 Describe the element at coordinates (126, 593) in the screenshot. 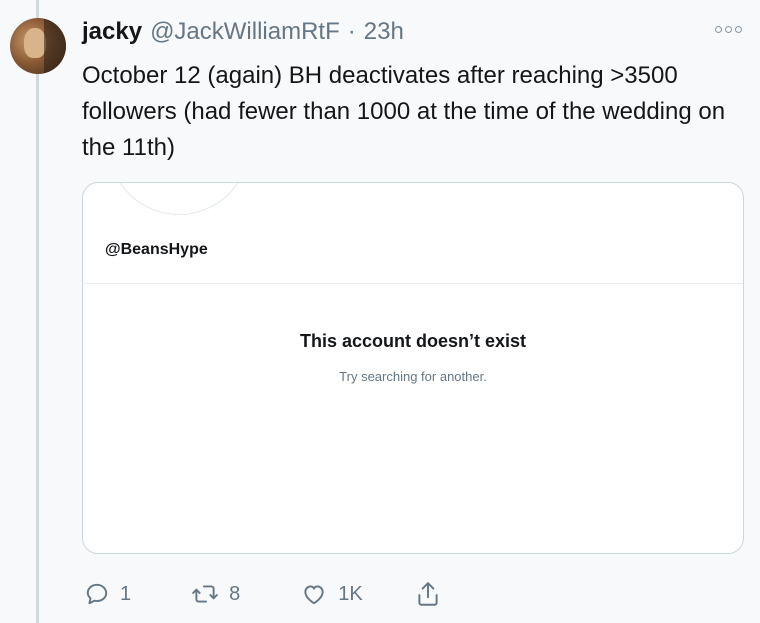

I see `reply-count: 1` at that location.